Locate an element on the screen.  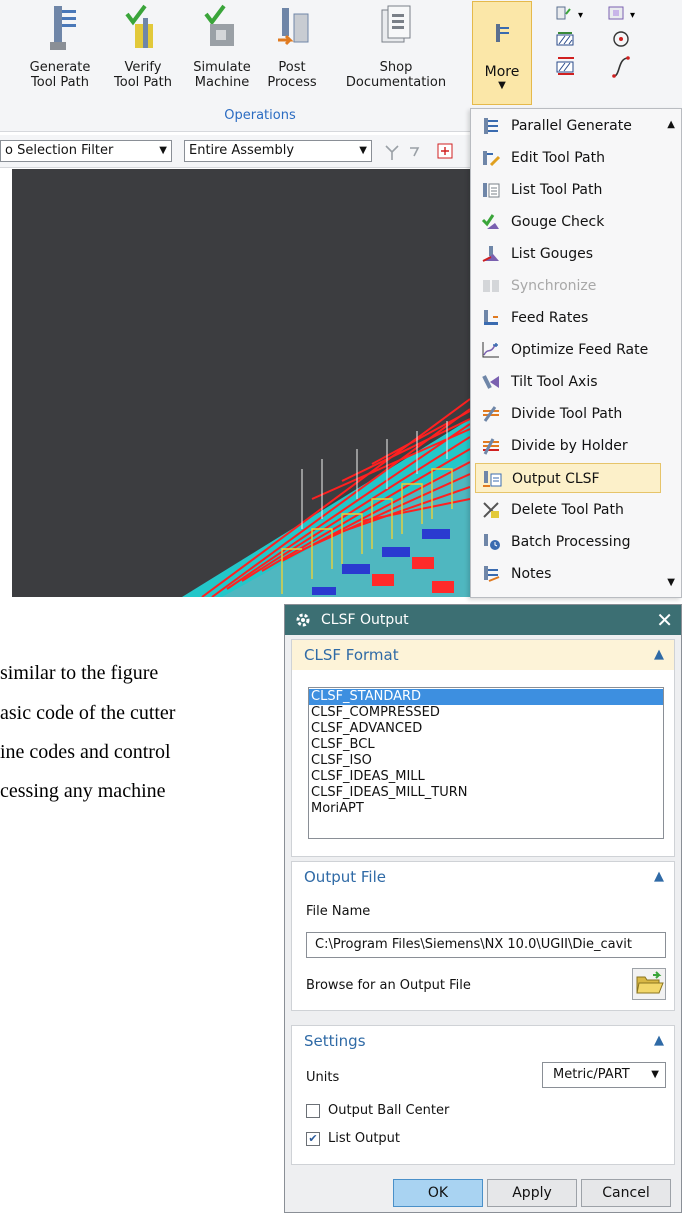
menu-item-label: Feed Rates is located at coordinates (550, 318).